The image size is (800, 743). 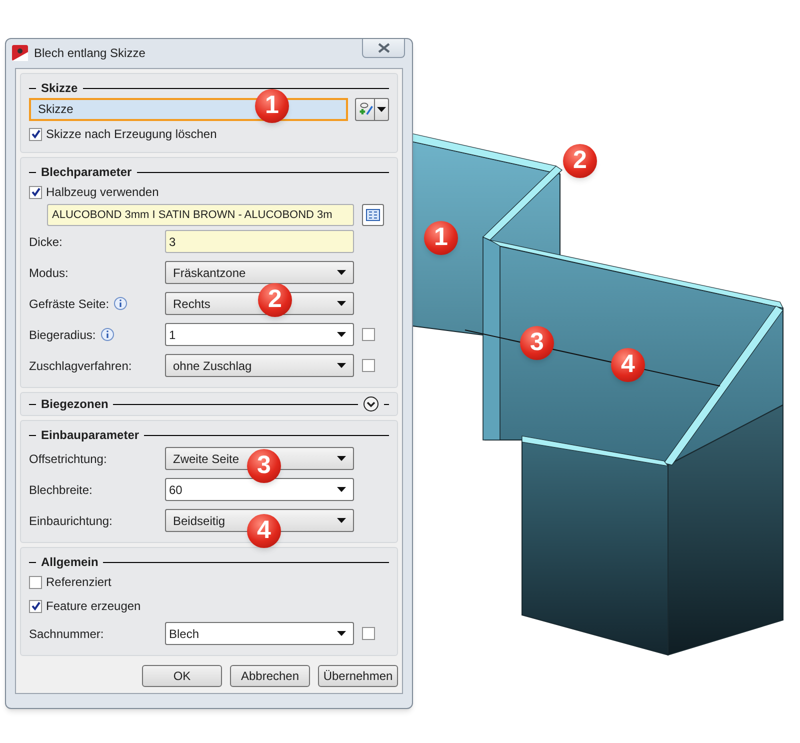 I want to click on combo-field: Blech, so click(x=259, y=633).